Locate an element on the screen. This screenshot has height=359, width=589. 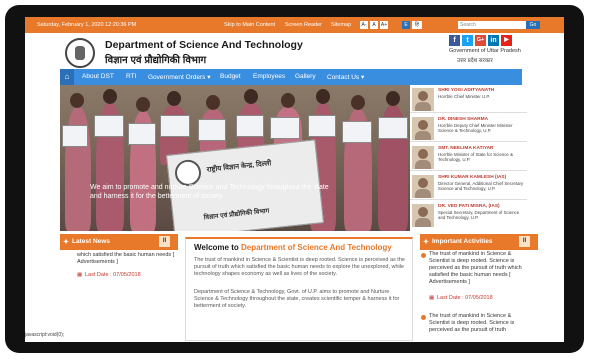
signboard-text: राष्ट्रीय विज्ञान केन्द्र, दिल्ली is located at coordinates (239, 167).